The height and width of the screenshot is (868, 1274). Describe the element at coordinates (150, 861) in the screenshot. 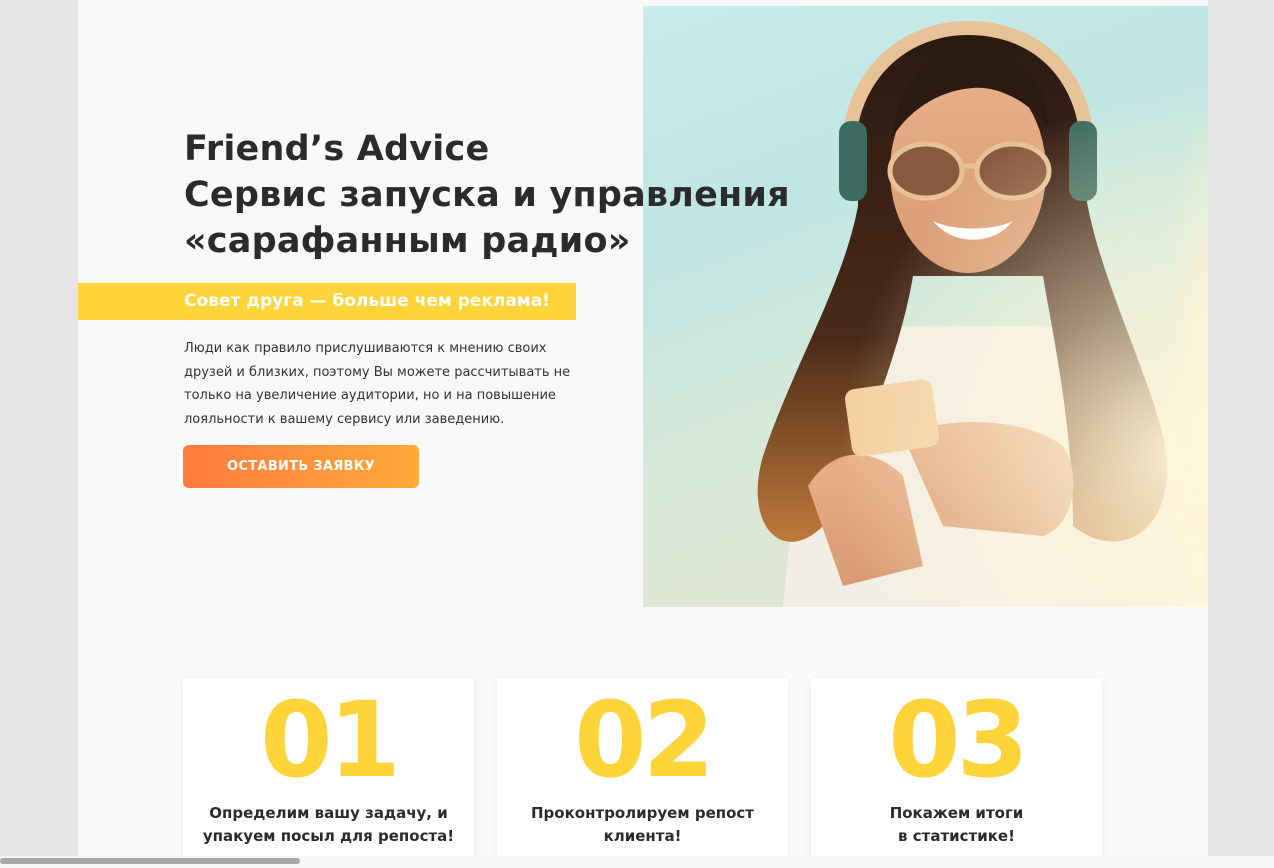

I see `horizontal-scrollbar-thumb` at that location.